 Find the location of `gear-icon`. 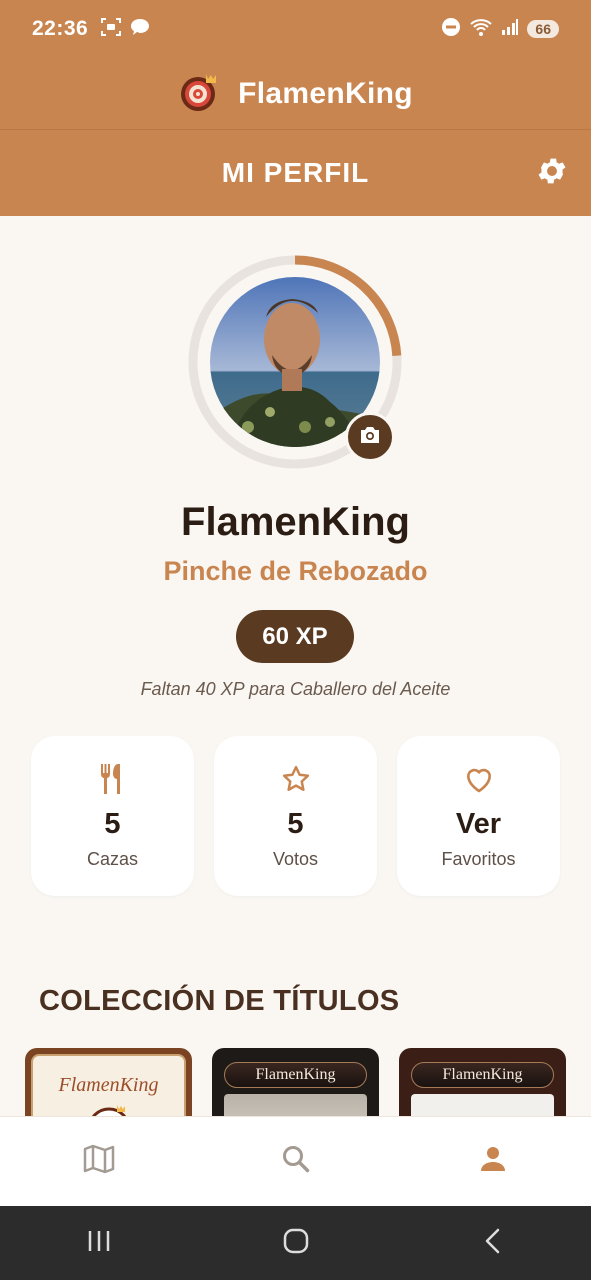

gear-icon is located at coordinates (552, 173).